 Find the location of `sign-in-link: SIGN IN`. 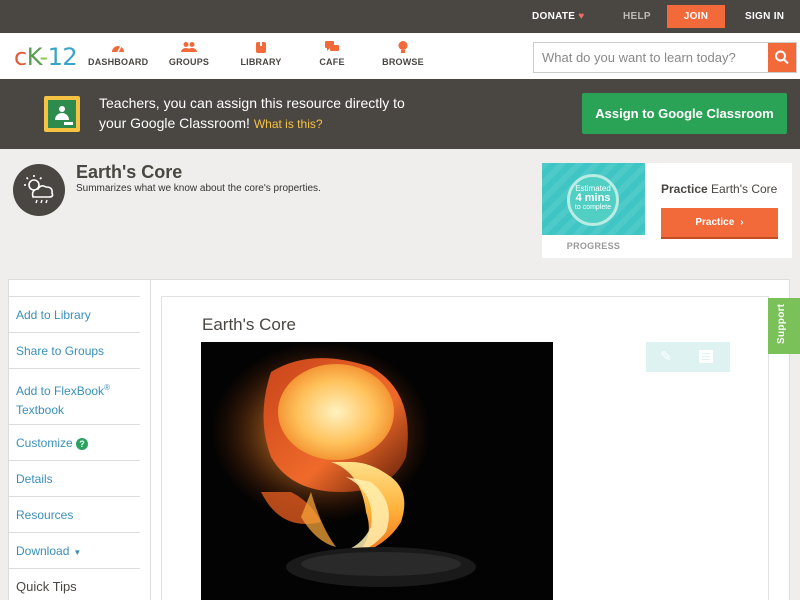

sign-in-link: SIGN IN is located at coordinates (764, 16).